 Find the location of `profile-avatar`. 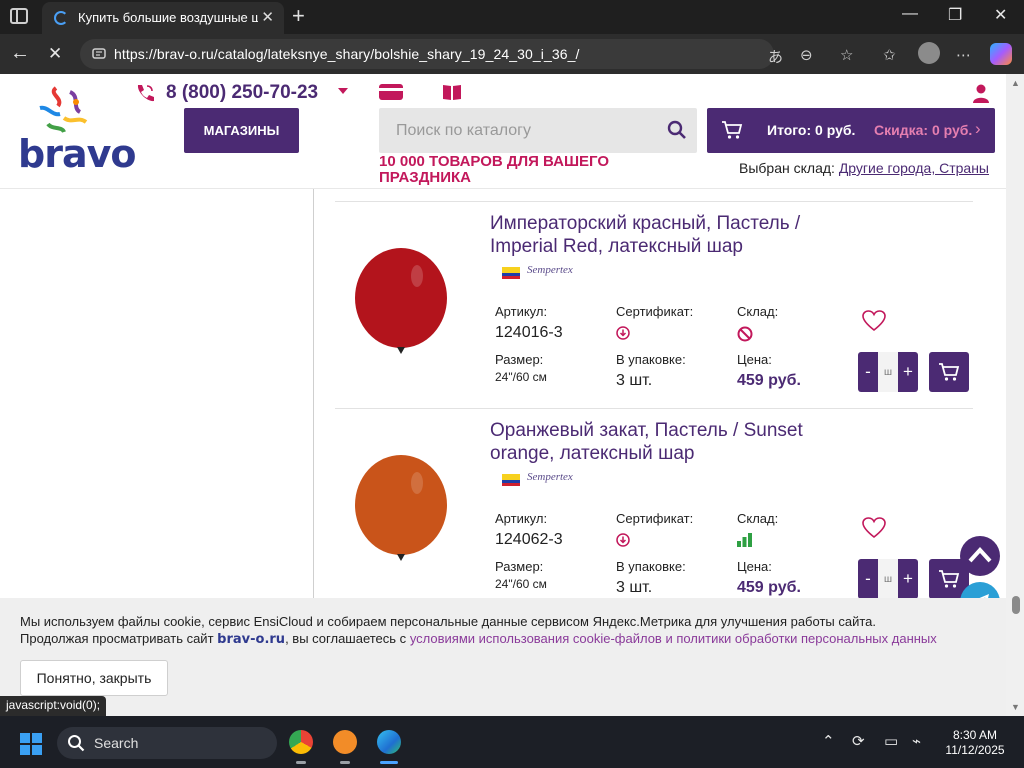

profile-avatar is located at coordinates (929, 53).